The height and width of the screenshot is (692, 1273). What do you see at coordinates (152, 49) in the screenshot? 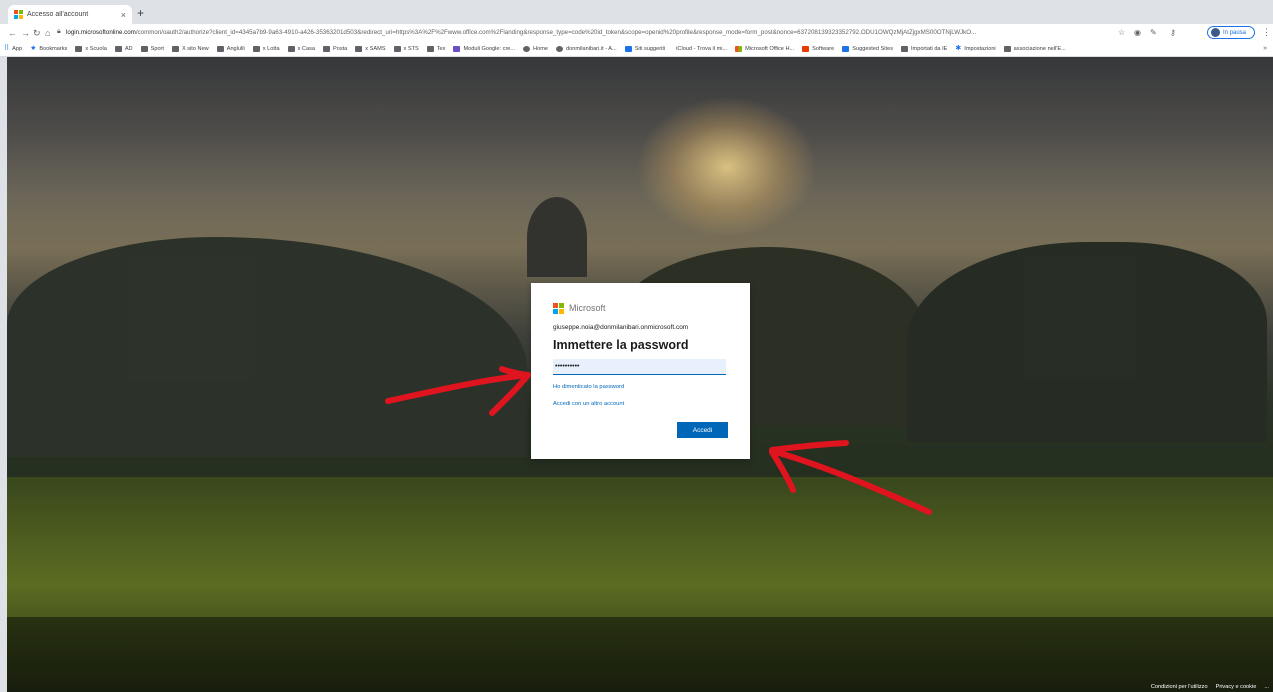
I see `bookmark-item: Sport` at bounding box center [152, 49].